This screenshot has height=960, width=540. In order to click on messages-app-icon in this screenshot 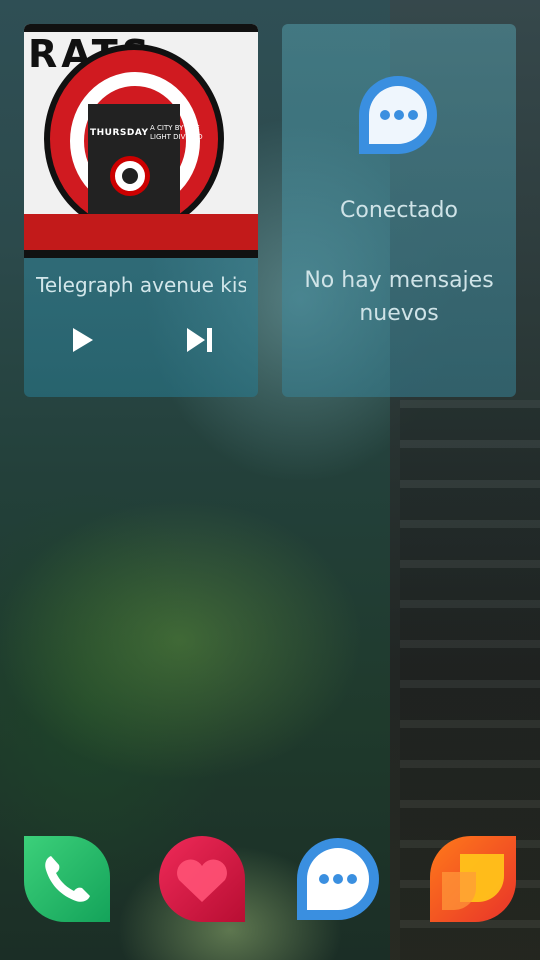, I will do `click(338, 879)`.